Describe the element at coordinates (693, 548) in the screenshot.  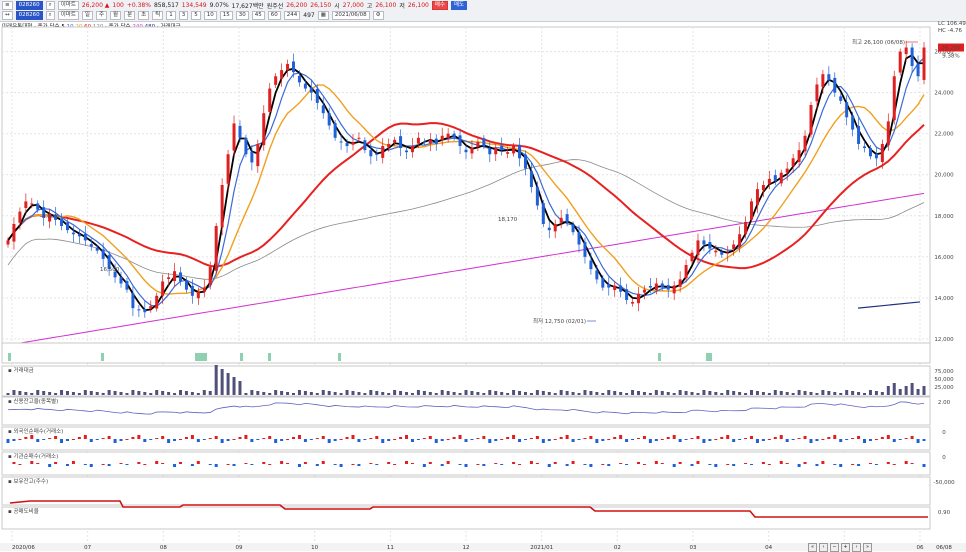
I see `x-tick-label: 03` at that location.